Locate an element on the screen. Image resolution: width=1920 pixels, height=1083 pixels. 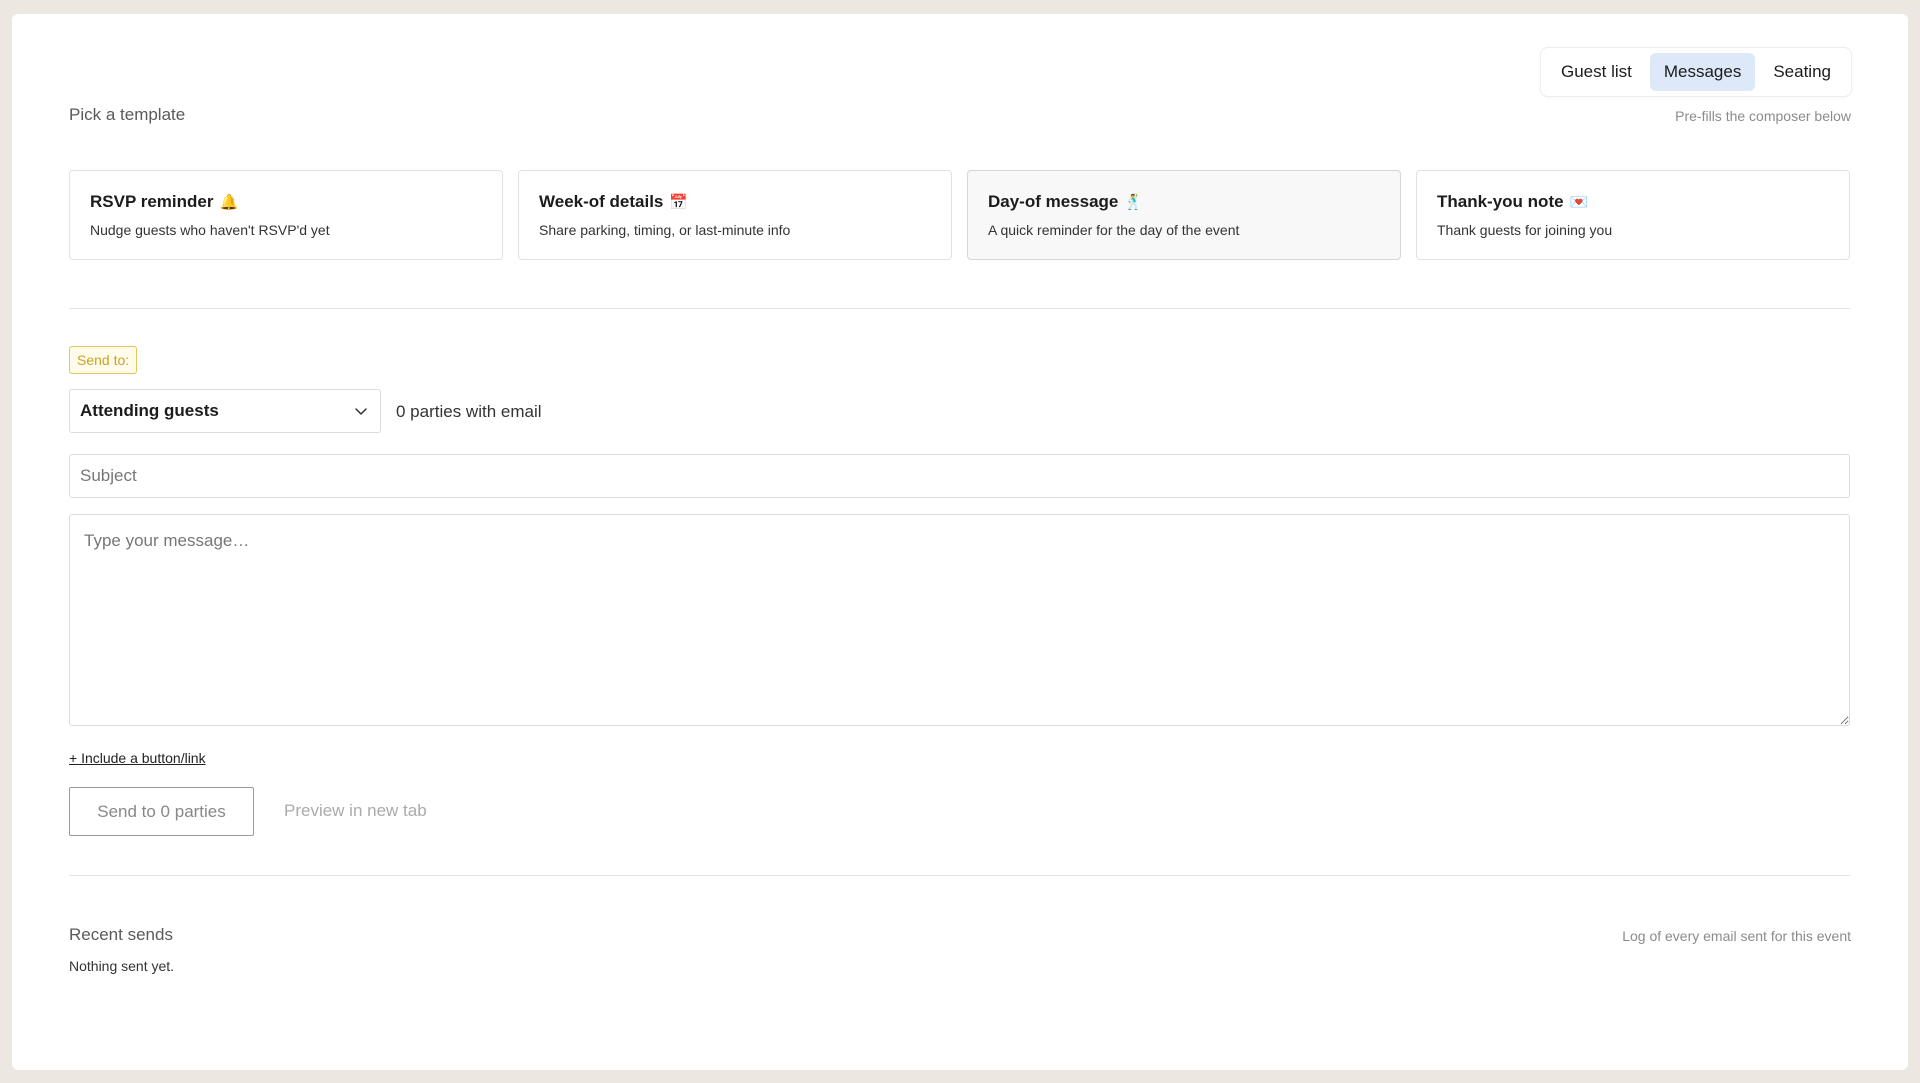
calendar-icon: 📅 is located at coordinates (679, 202).